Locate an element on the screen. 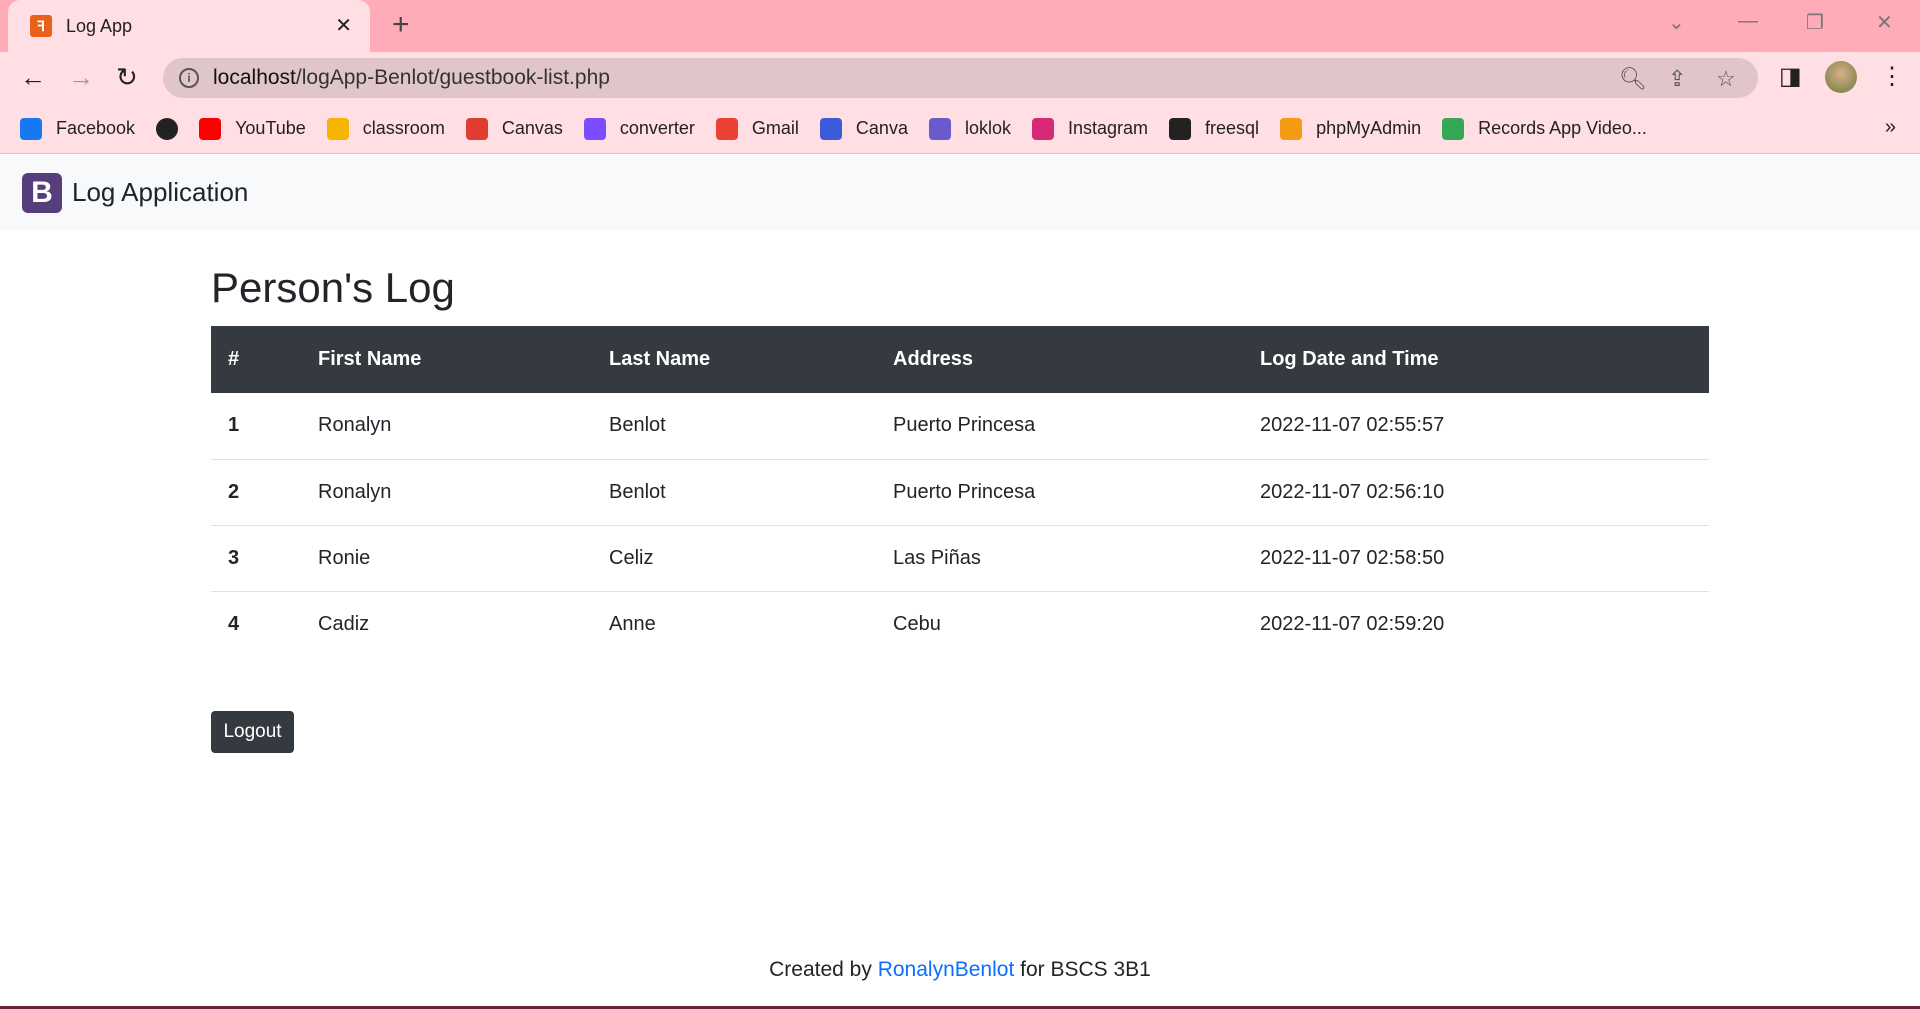  col-number: # is located at coordinates (234, 359).